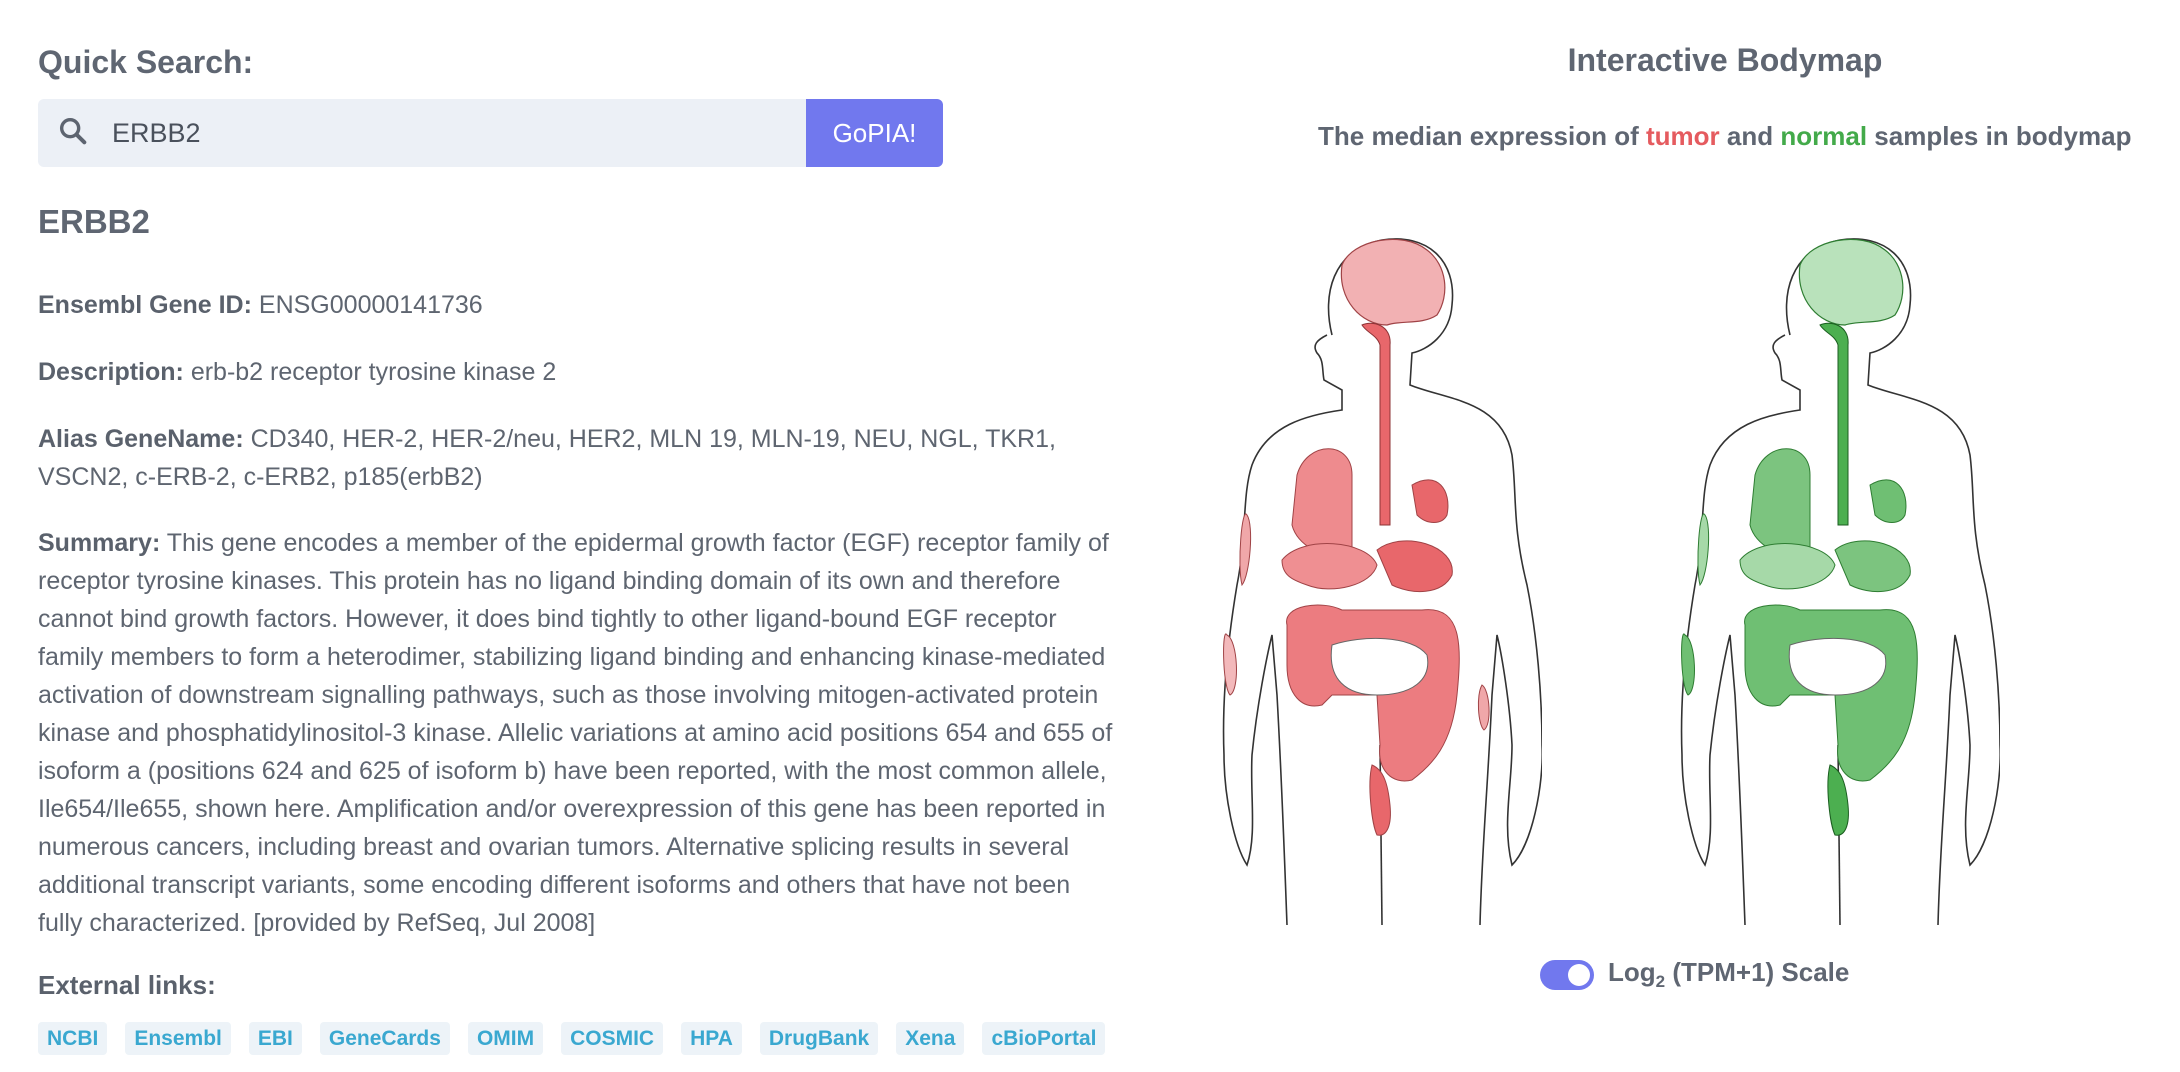  What do you see at coordinates (819, 1038) in the screenshot?
I see `link-drugbank: DrugBank` at bounding box center [819, 1038].